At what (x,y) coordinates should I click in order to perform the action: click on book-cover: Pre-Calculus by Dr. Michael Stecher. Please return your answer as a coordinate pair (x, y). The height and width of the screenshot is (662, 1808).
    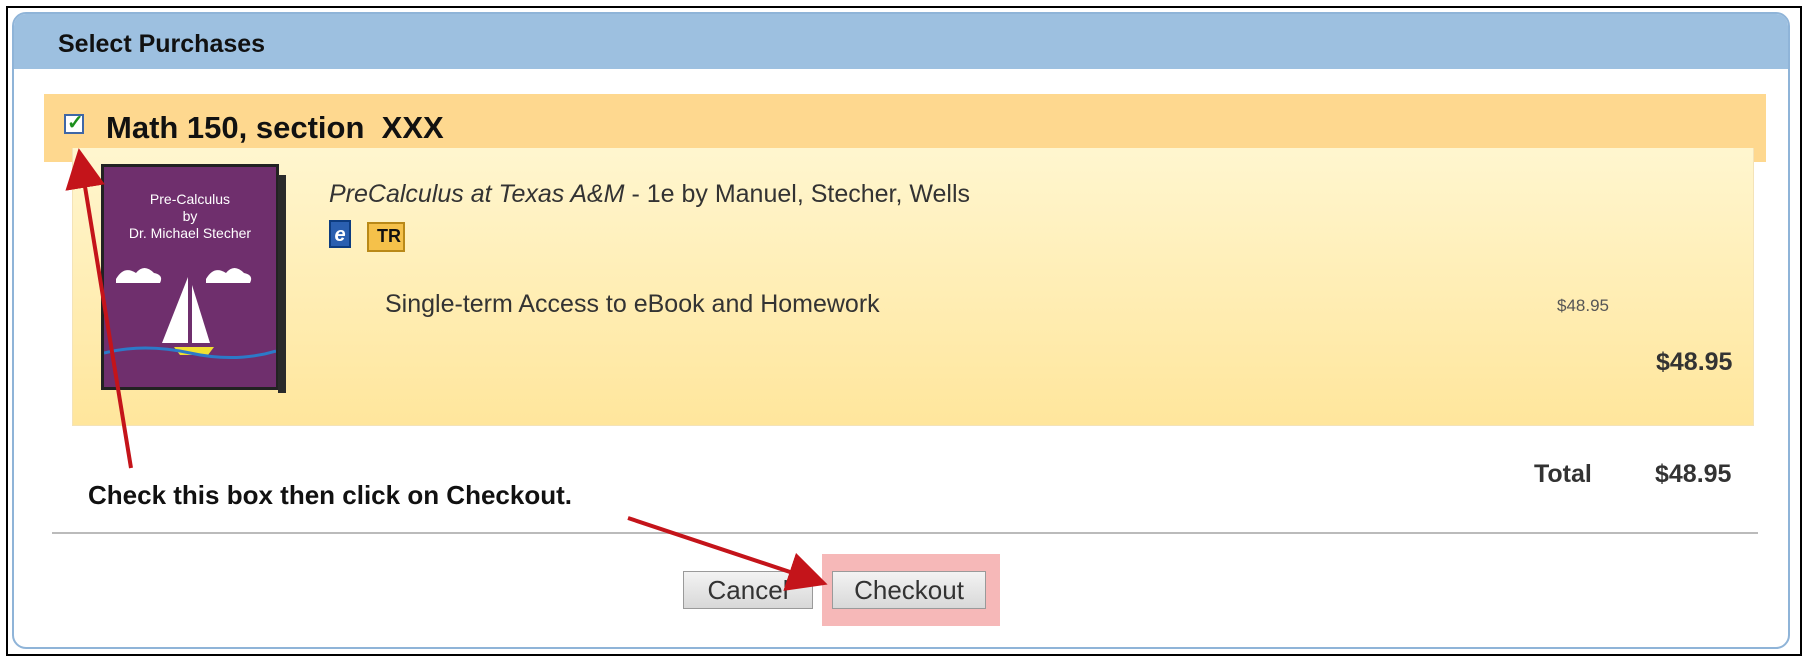
    Looking at the image, I should click on (193, 278).